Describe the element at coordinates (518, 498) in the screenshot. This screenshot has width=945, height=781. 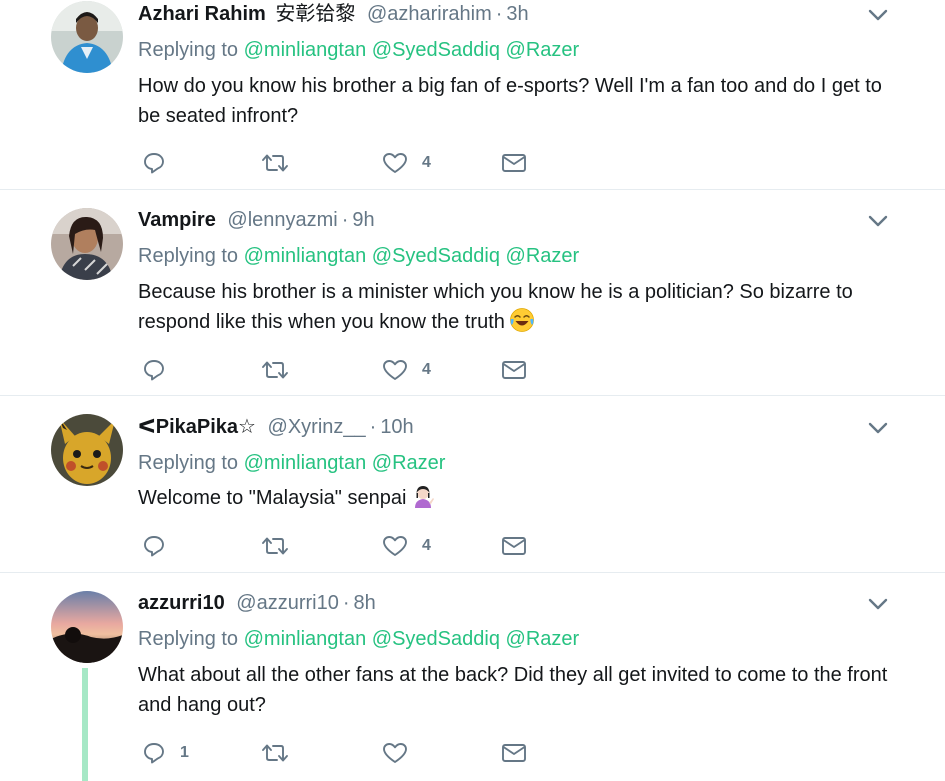
I see `tweet-text: Welcome to "Malaysia" senpai` at that location.